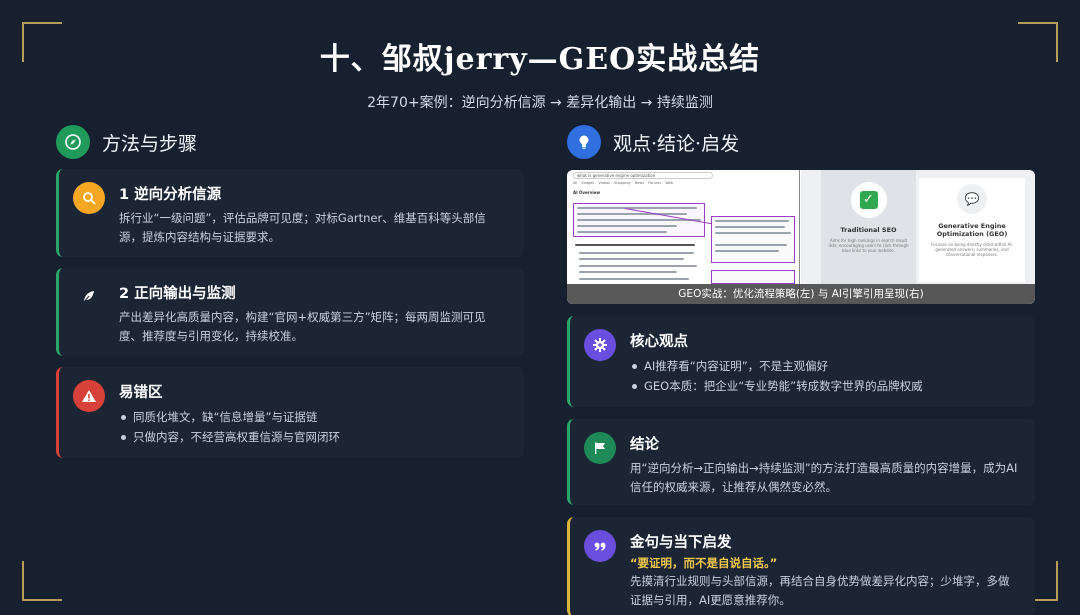 The width and height of the screenshot is (1080, 615). I want to click on golden-quote: “要证明，而不是自说自话。”, so click(704, 563).